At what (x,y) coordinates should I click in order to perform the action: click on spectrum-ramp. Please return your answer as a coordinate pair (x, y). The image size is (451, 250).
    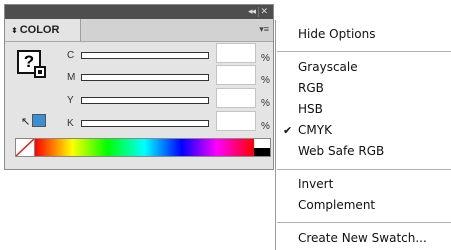
    Looking at the image, I should click on (144, 147).